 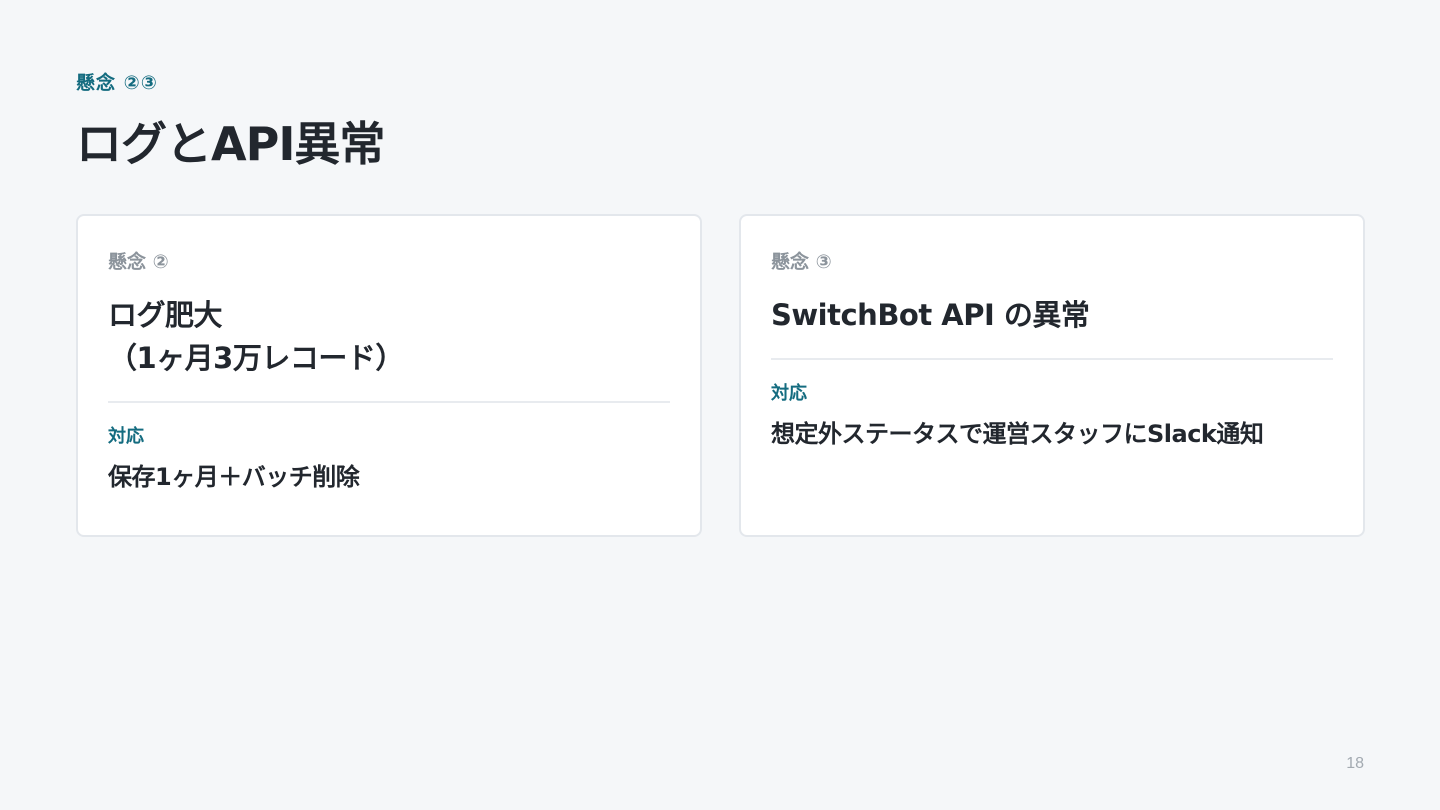 I want to click on section-eyebrow: 懸念 ②③, so click(x=117, y=83).